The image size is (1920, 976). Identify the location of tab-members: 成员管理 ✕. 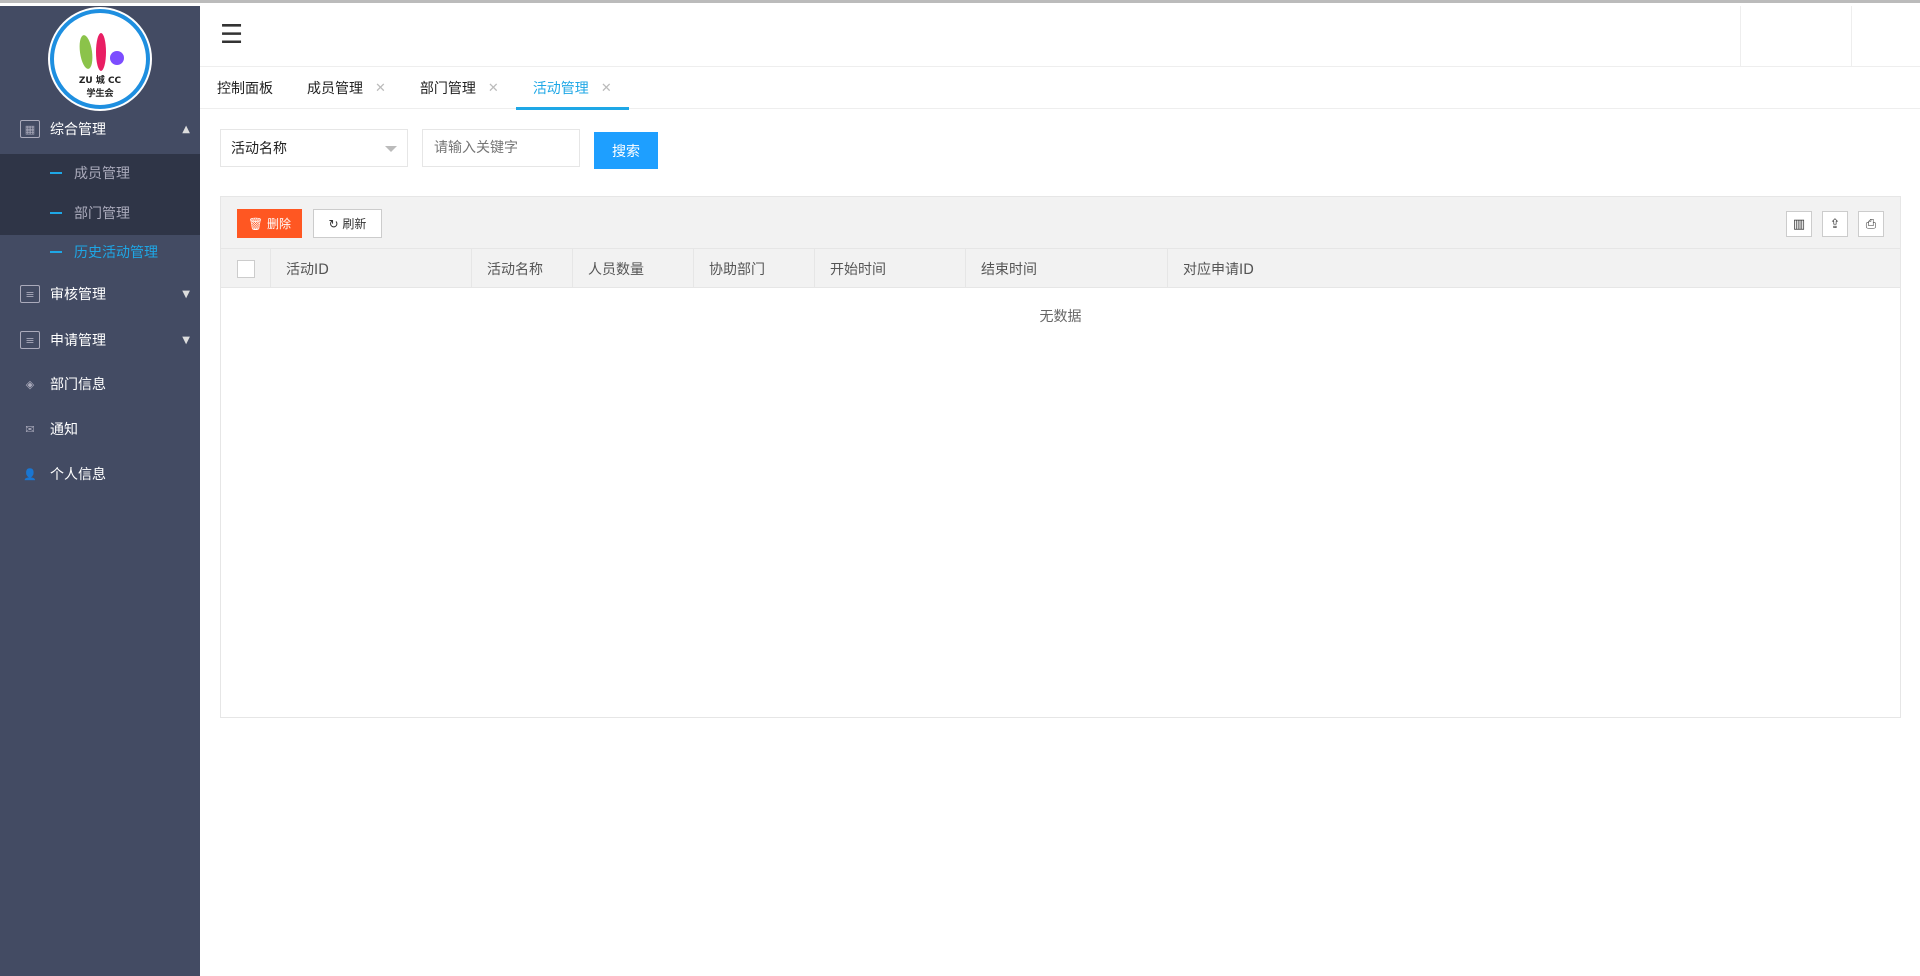
(346, 88).